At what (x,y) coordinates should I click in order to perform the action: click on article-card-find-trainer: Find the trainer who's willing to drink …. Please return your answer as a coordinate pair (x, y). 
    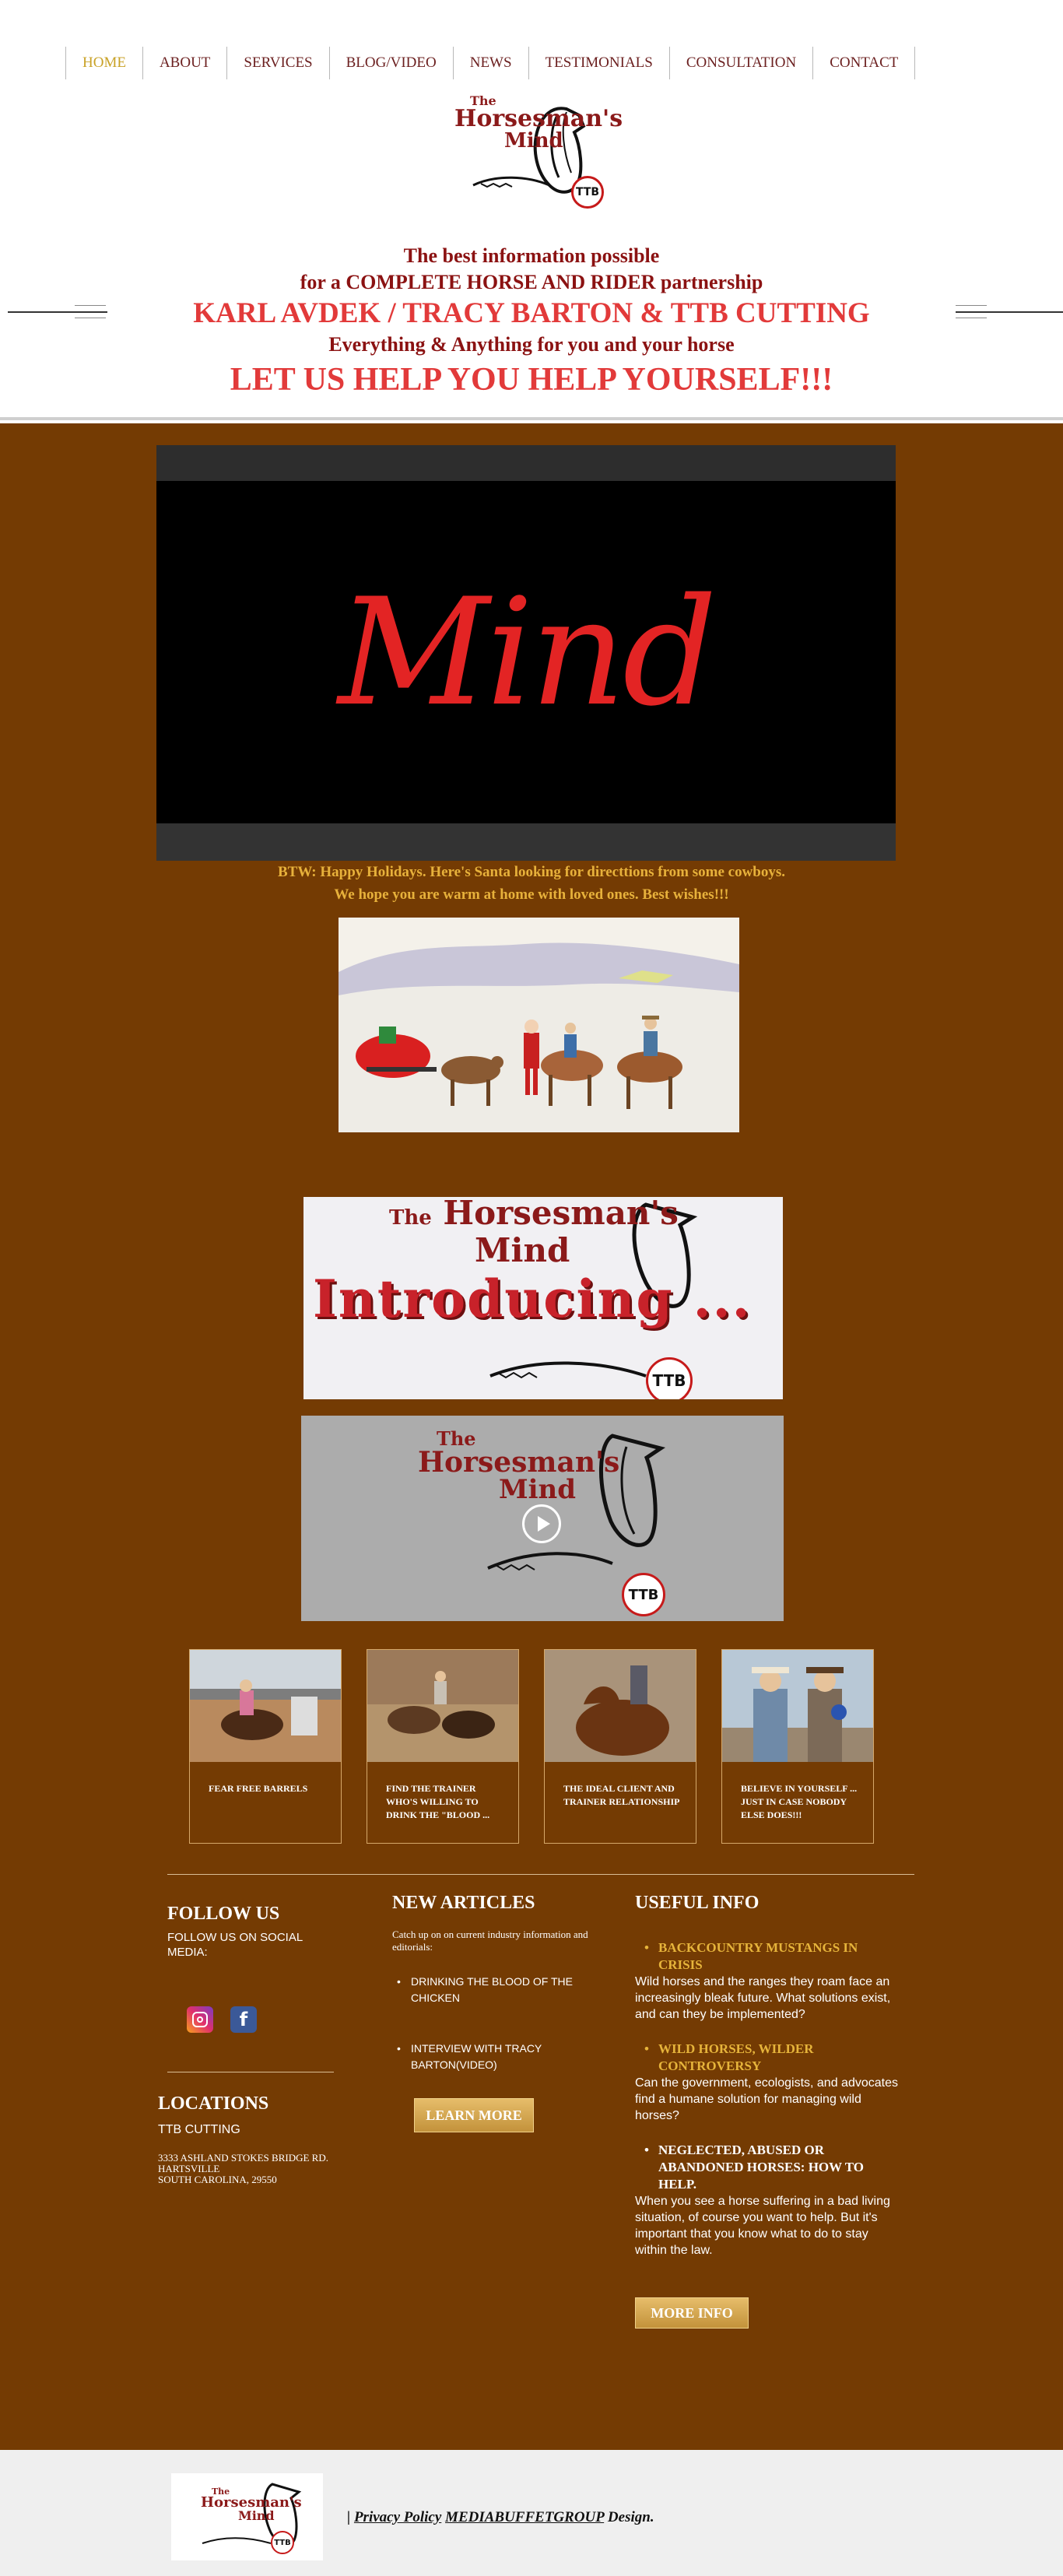
    Looking at the image, I should click on (443, 1747).